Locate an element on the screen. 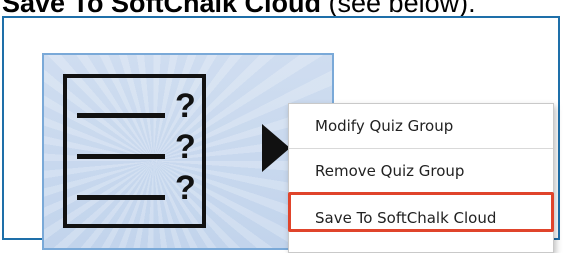 This screenshot has height=253, width=566. menu-item-modify-quiz-group: Modify Quiz Group is located at coordinates (421, 126).